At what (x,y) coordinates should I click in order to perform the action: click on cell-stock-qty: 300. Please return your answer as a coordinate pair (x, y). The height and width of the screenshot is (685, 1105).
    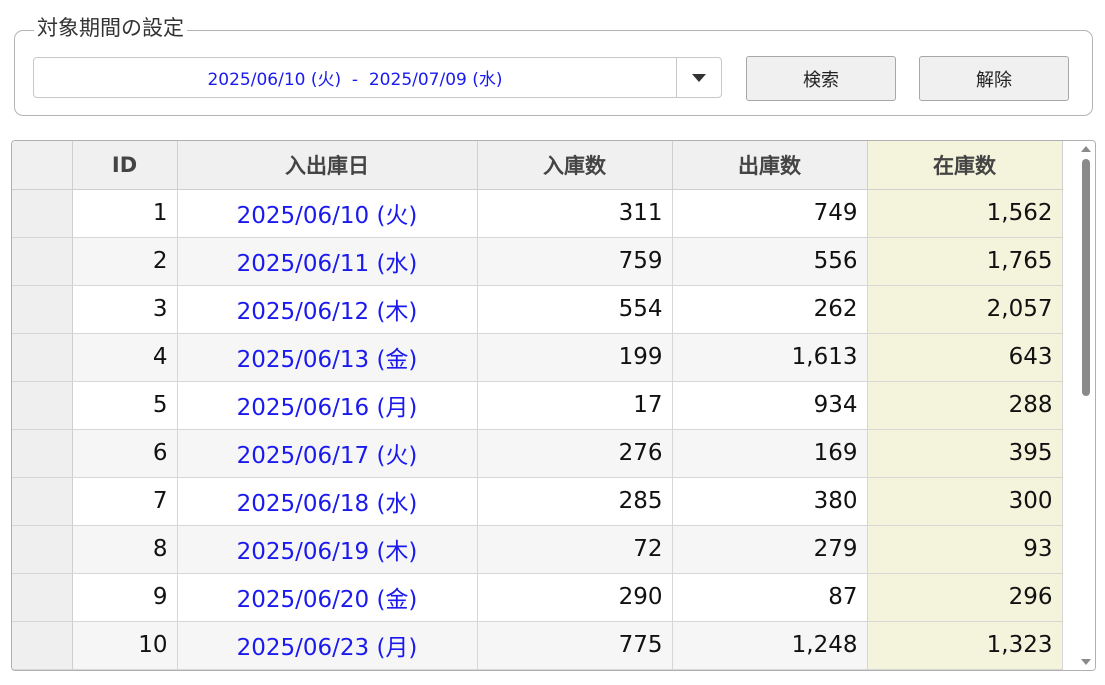
    Looking at the image, I should click on (965, 501).